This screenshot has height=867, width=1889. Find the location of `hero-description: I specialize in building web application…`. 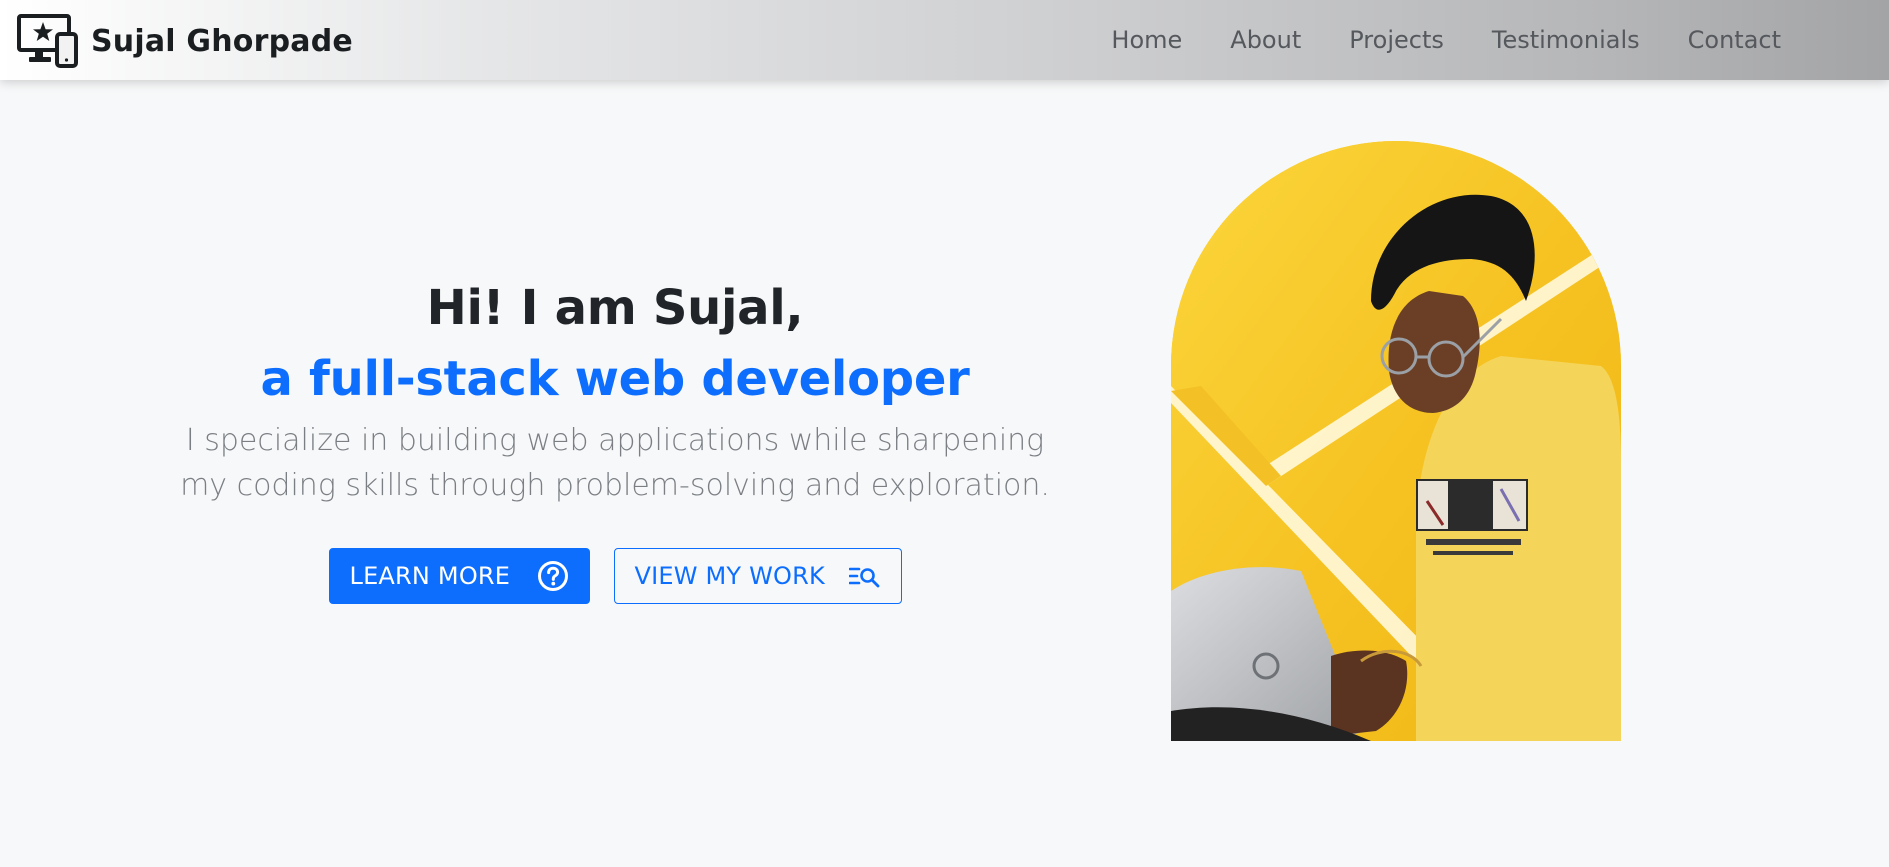

hero-description: I specialize in building web application… is located at coordinates (615, 463).